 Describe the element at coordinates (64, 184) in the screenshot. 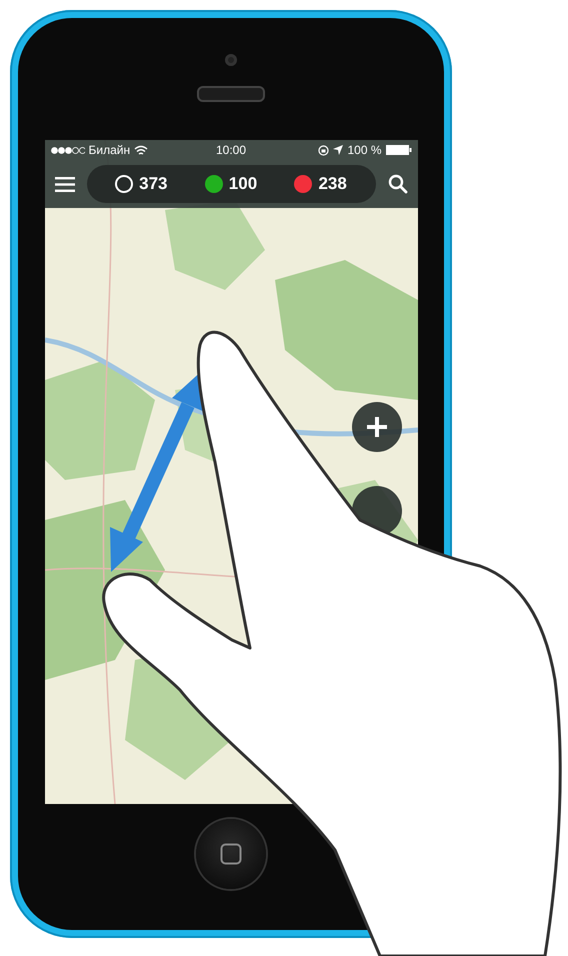

I see `menu-icon` at that location.